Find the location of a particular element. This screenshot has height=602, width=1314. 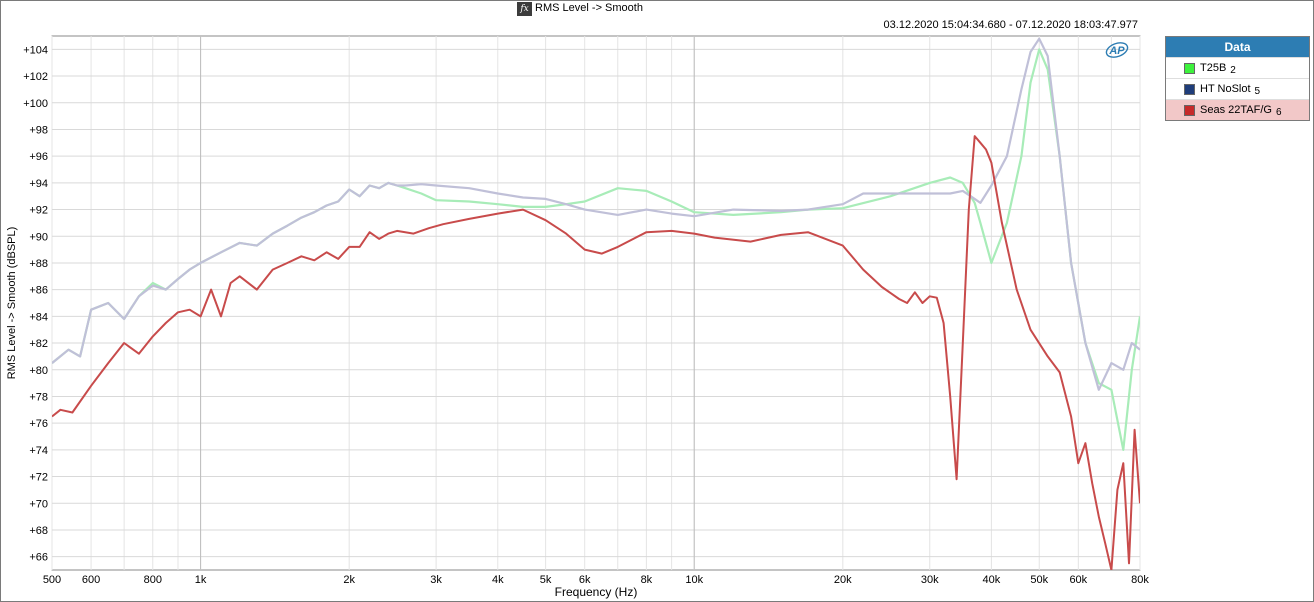

y-tick-label: +72 is located at coordinates (38, 478).